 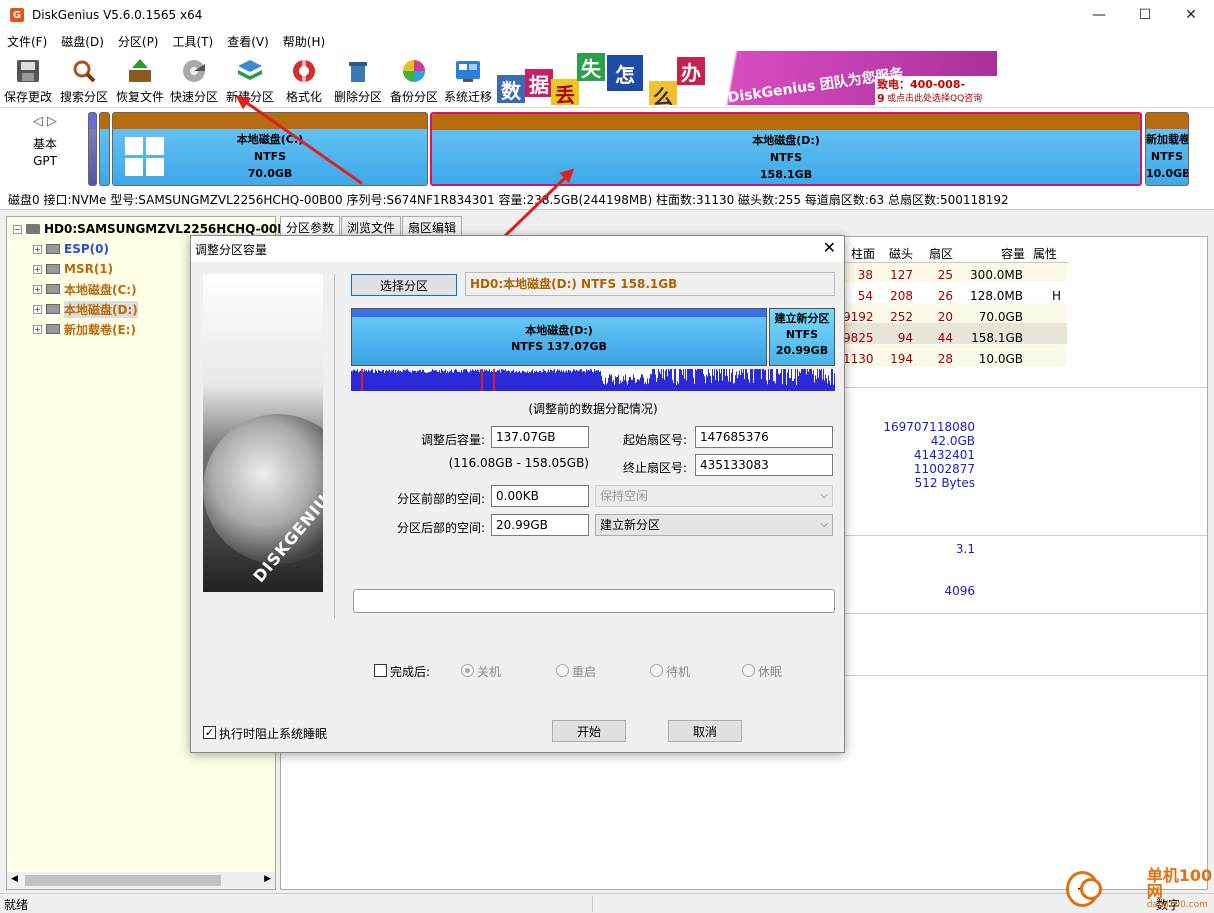 I want to click on window-title: DiskGenius V5.6.0.1565 x64, so click(x=117, y=15).